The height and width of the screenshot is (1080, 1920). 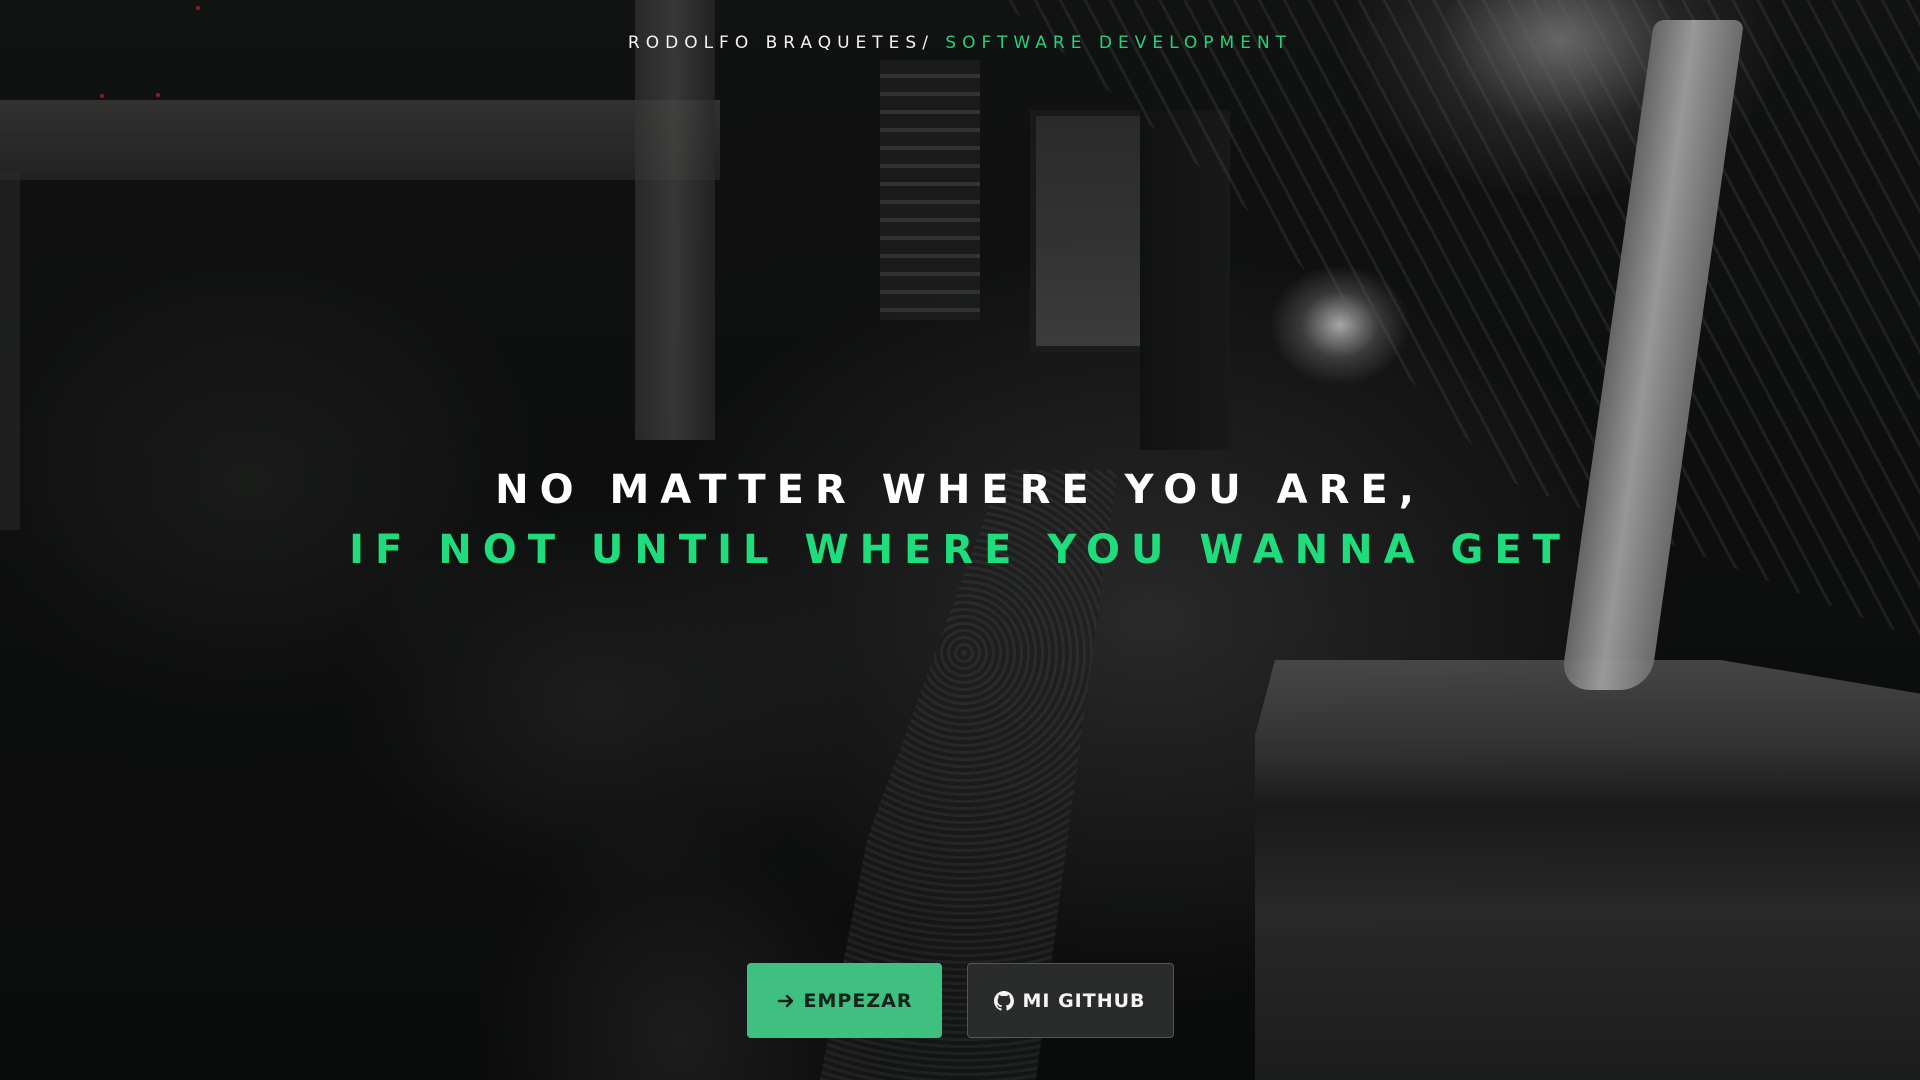 I want to click on hero-actions: EMPEZAR MI GITHUB, so click(x=960, y=1000).